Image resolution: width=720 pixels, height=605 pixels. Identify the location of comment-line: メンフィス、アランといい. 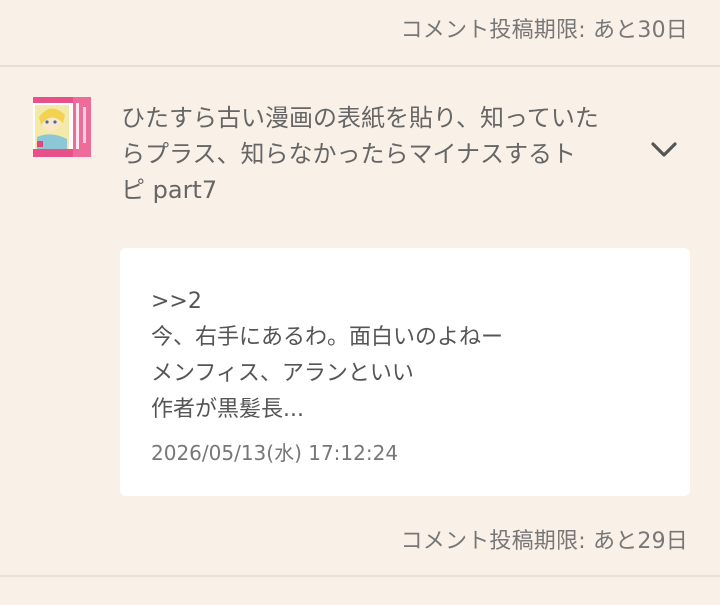
(282, 373).